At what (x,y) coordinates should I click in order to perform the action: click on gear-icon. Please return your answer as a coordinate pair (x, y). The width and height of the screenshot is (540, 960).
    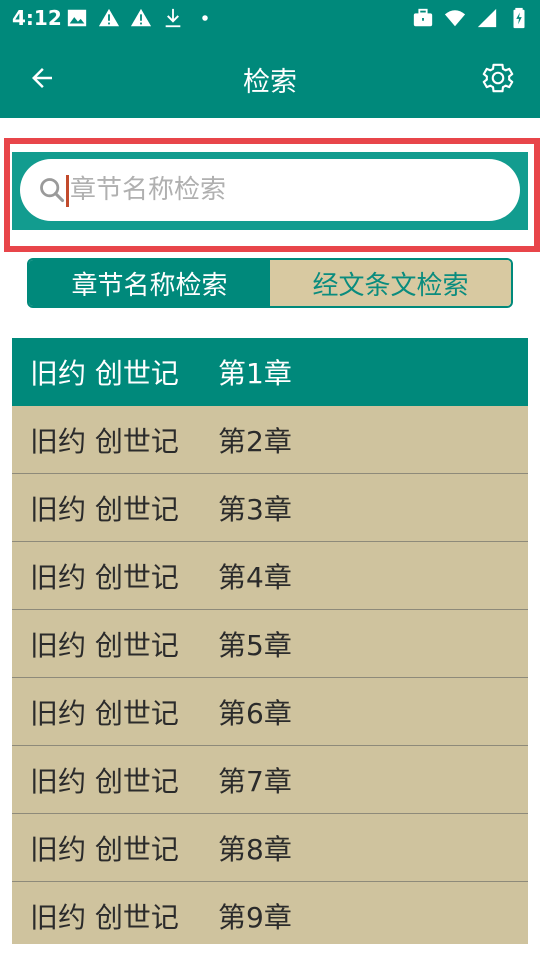
    Looking at the image, I should click on (498, 78).